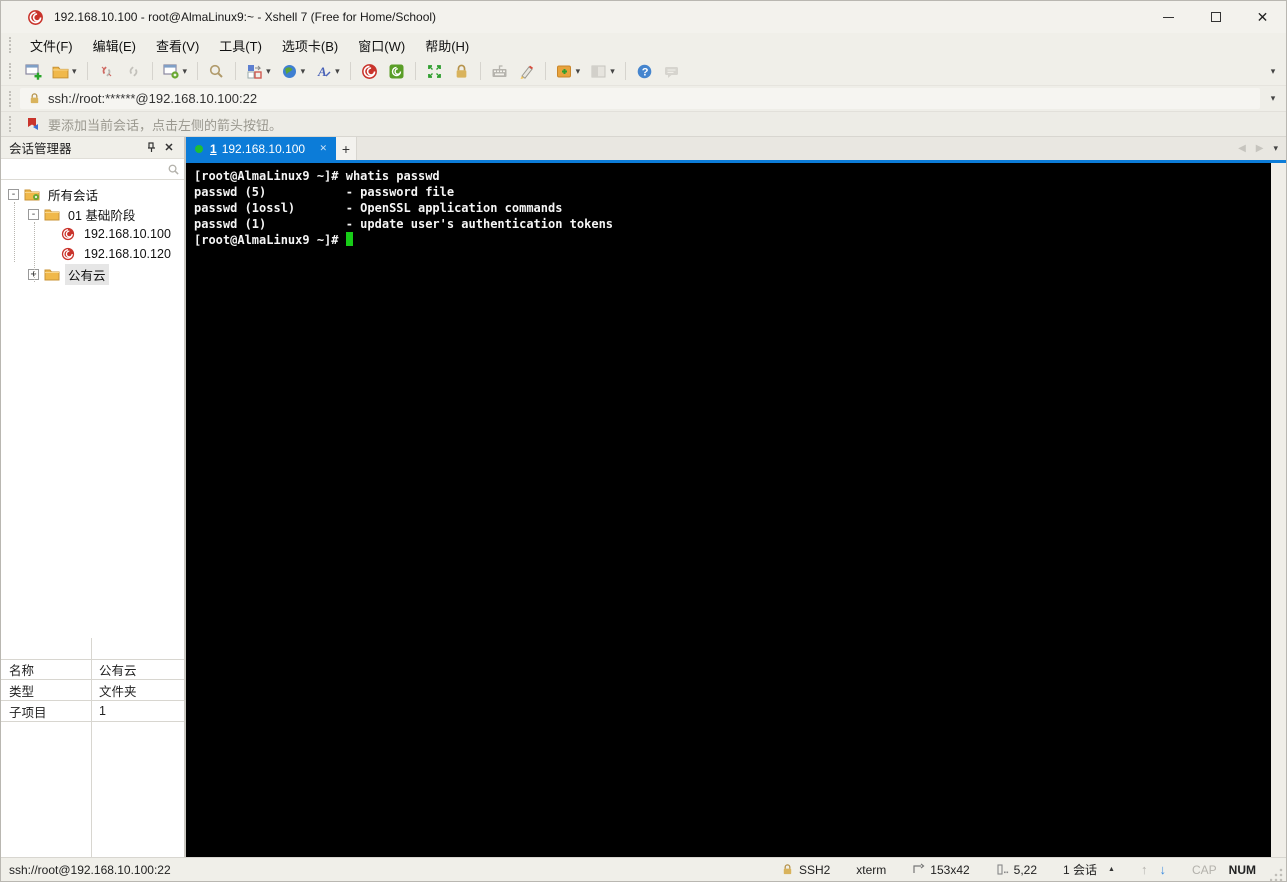 The image size is (1287, 882). Describe the element at coordinates (33, 124) in the screenshot. I see `add-session-flag-icon` at that location.